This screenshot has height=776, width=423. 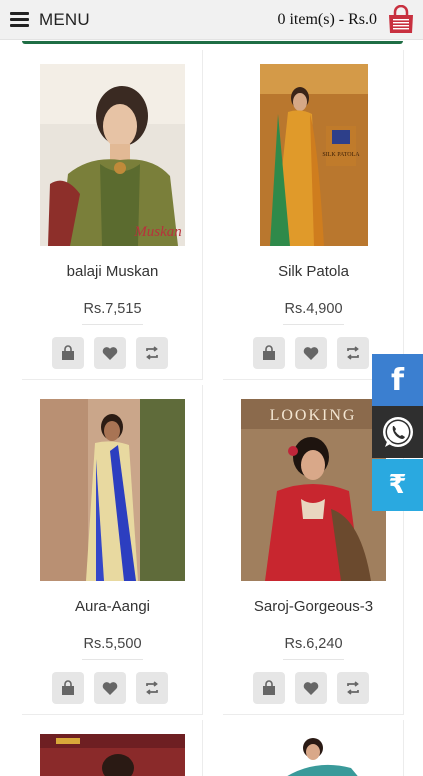 I want to click on product-image: Muskan, so click(x=112, y=155).